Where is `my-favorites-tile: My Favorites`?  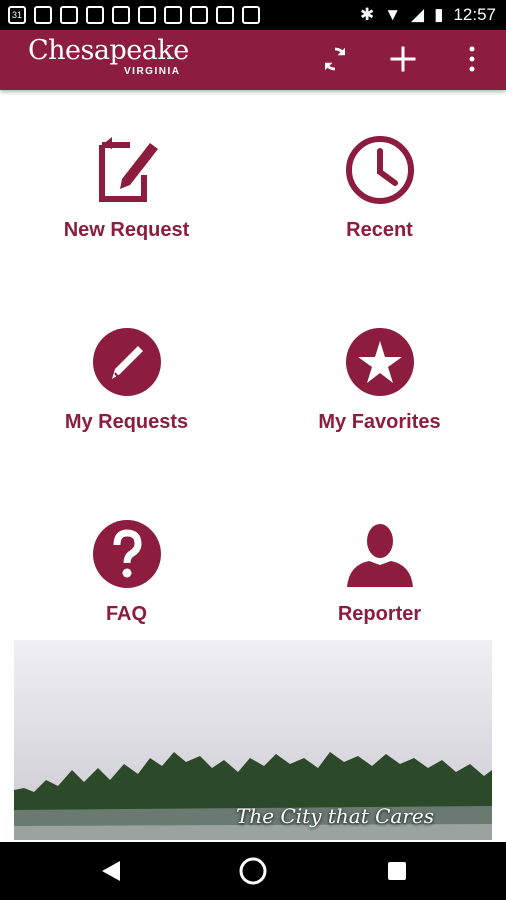
my-favorites-tile: My Favorites is located at coordinates (379, 387).